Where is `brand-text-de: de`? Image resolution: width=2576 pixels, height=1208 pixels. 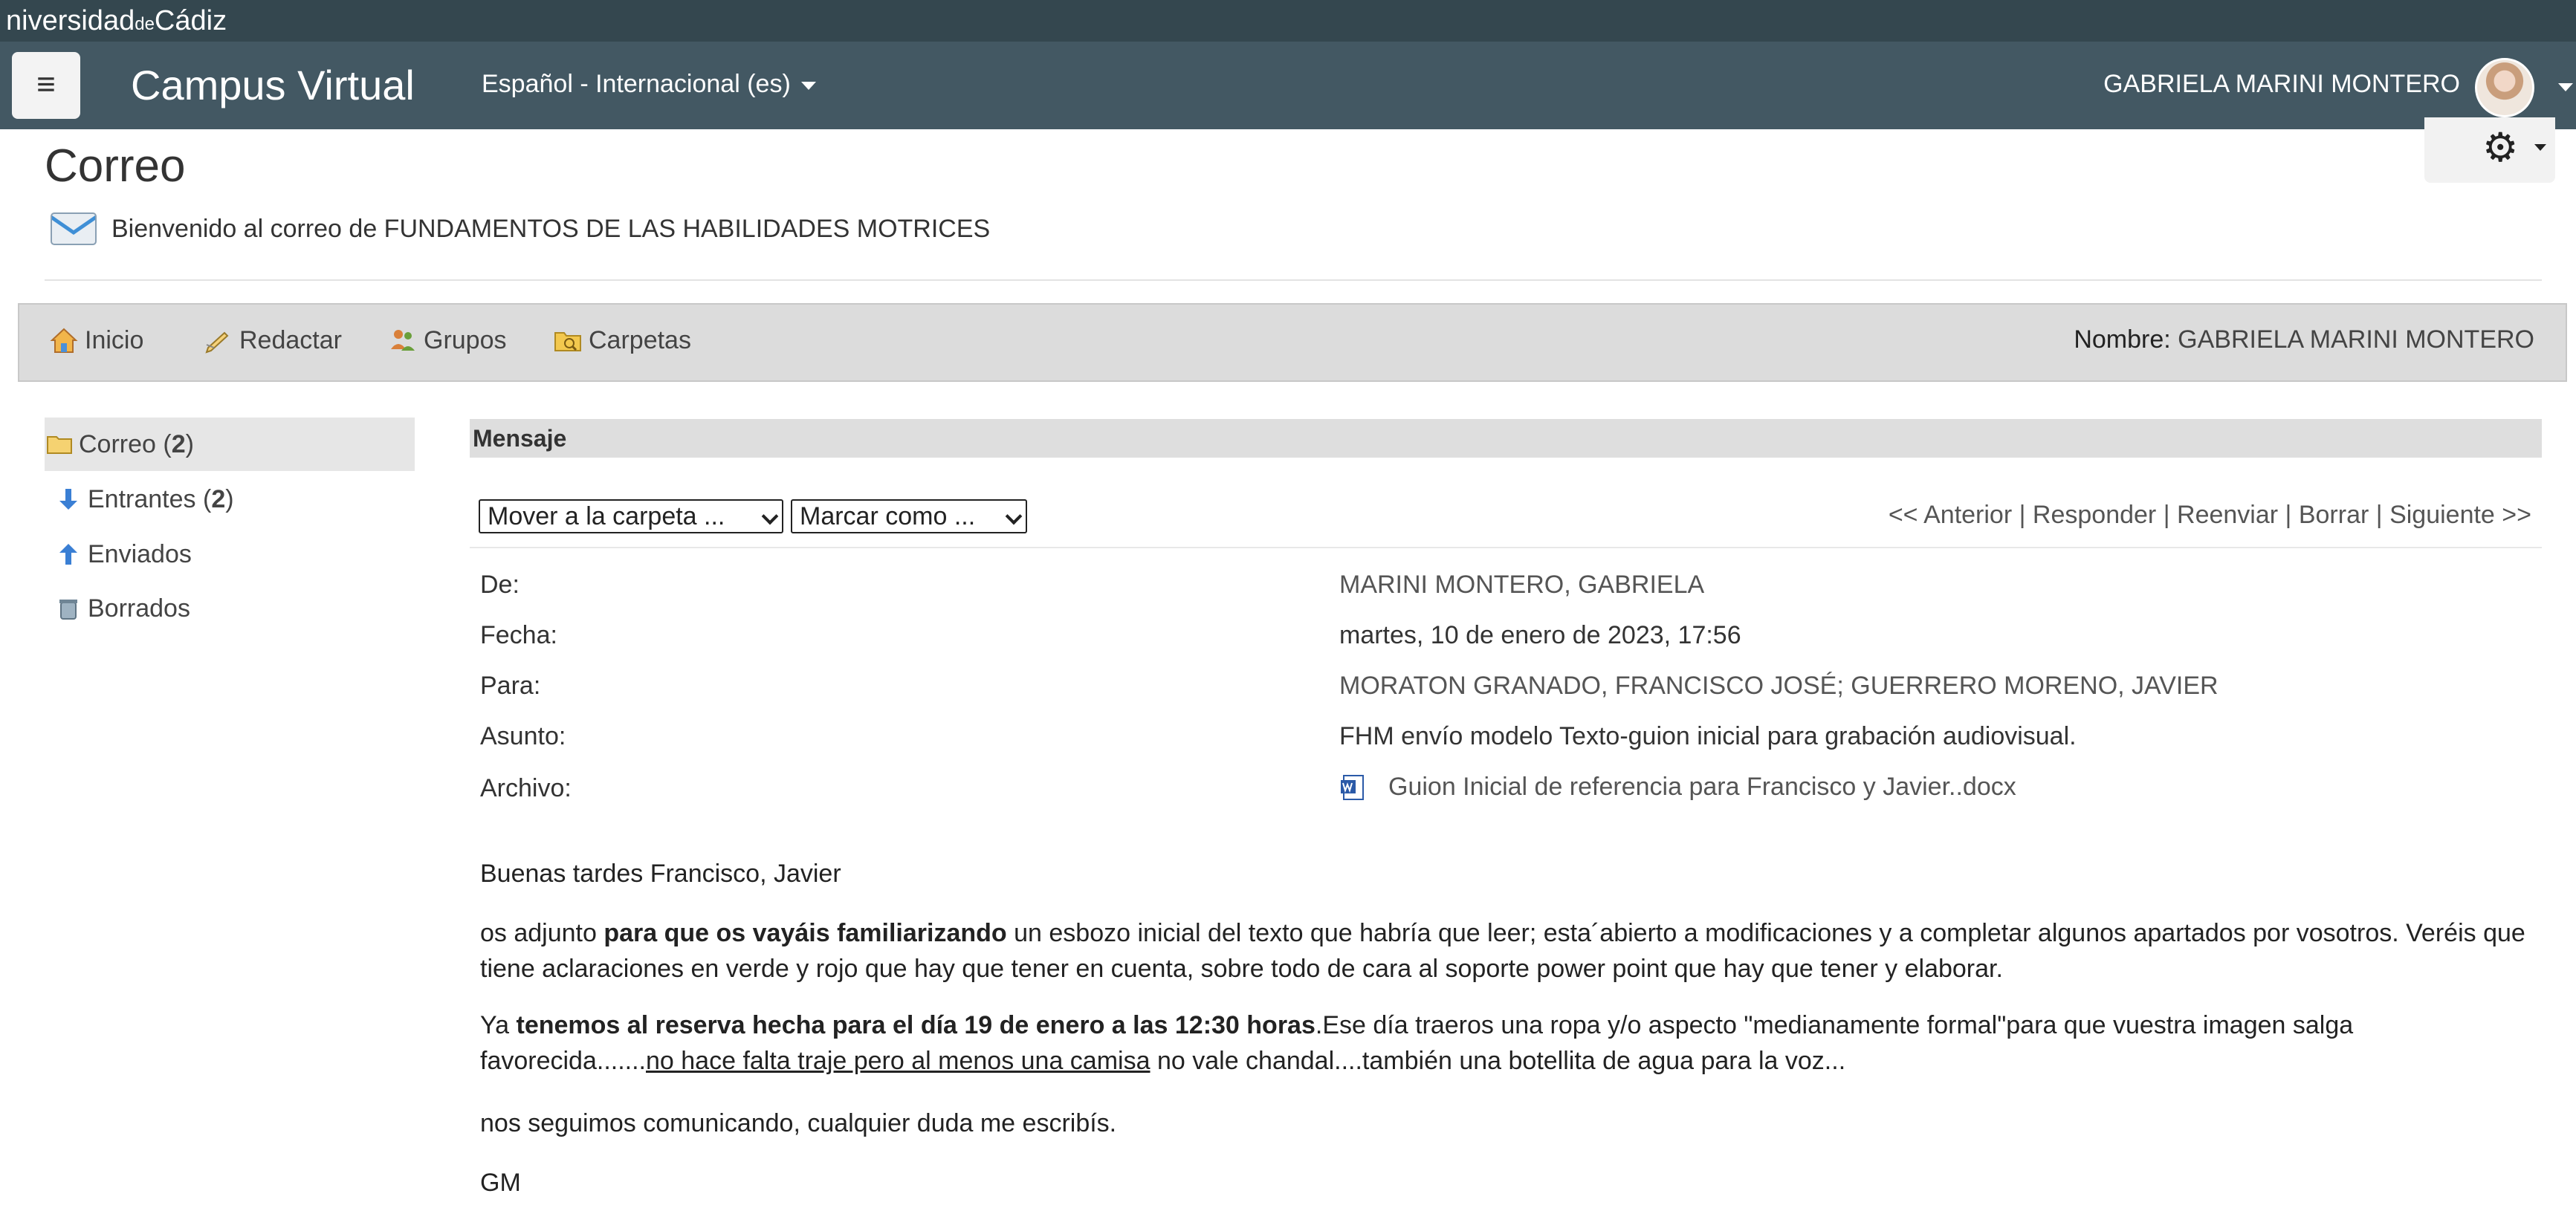
brand-text-de: de is located at coordinates (145, 24).